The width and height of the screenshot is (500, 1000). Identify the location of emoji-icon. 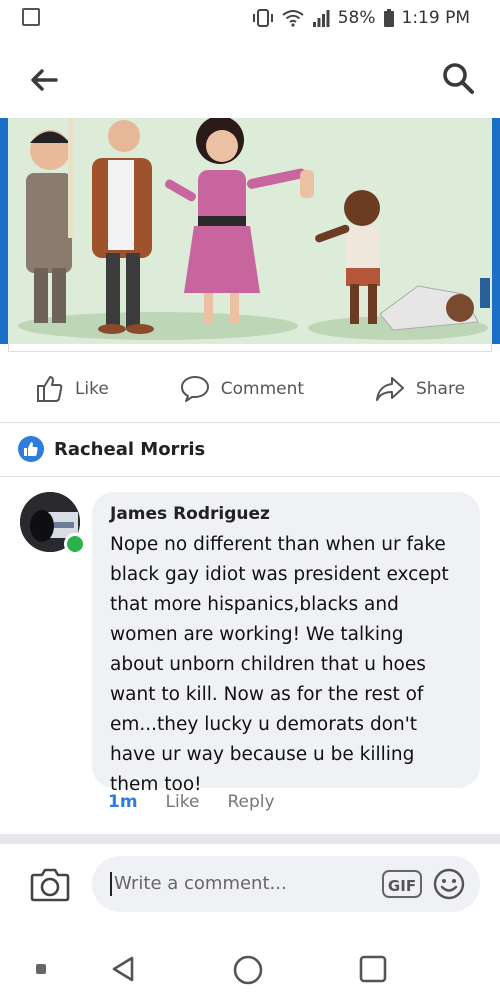
(449, 884).